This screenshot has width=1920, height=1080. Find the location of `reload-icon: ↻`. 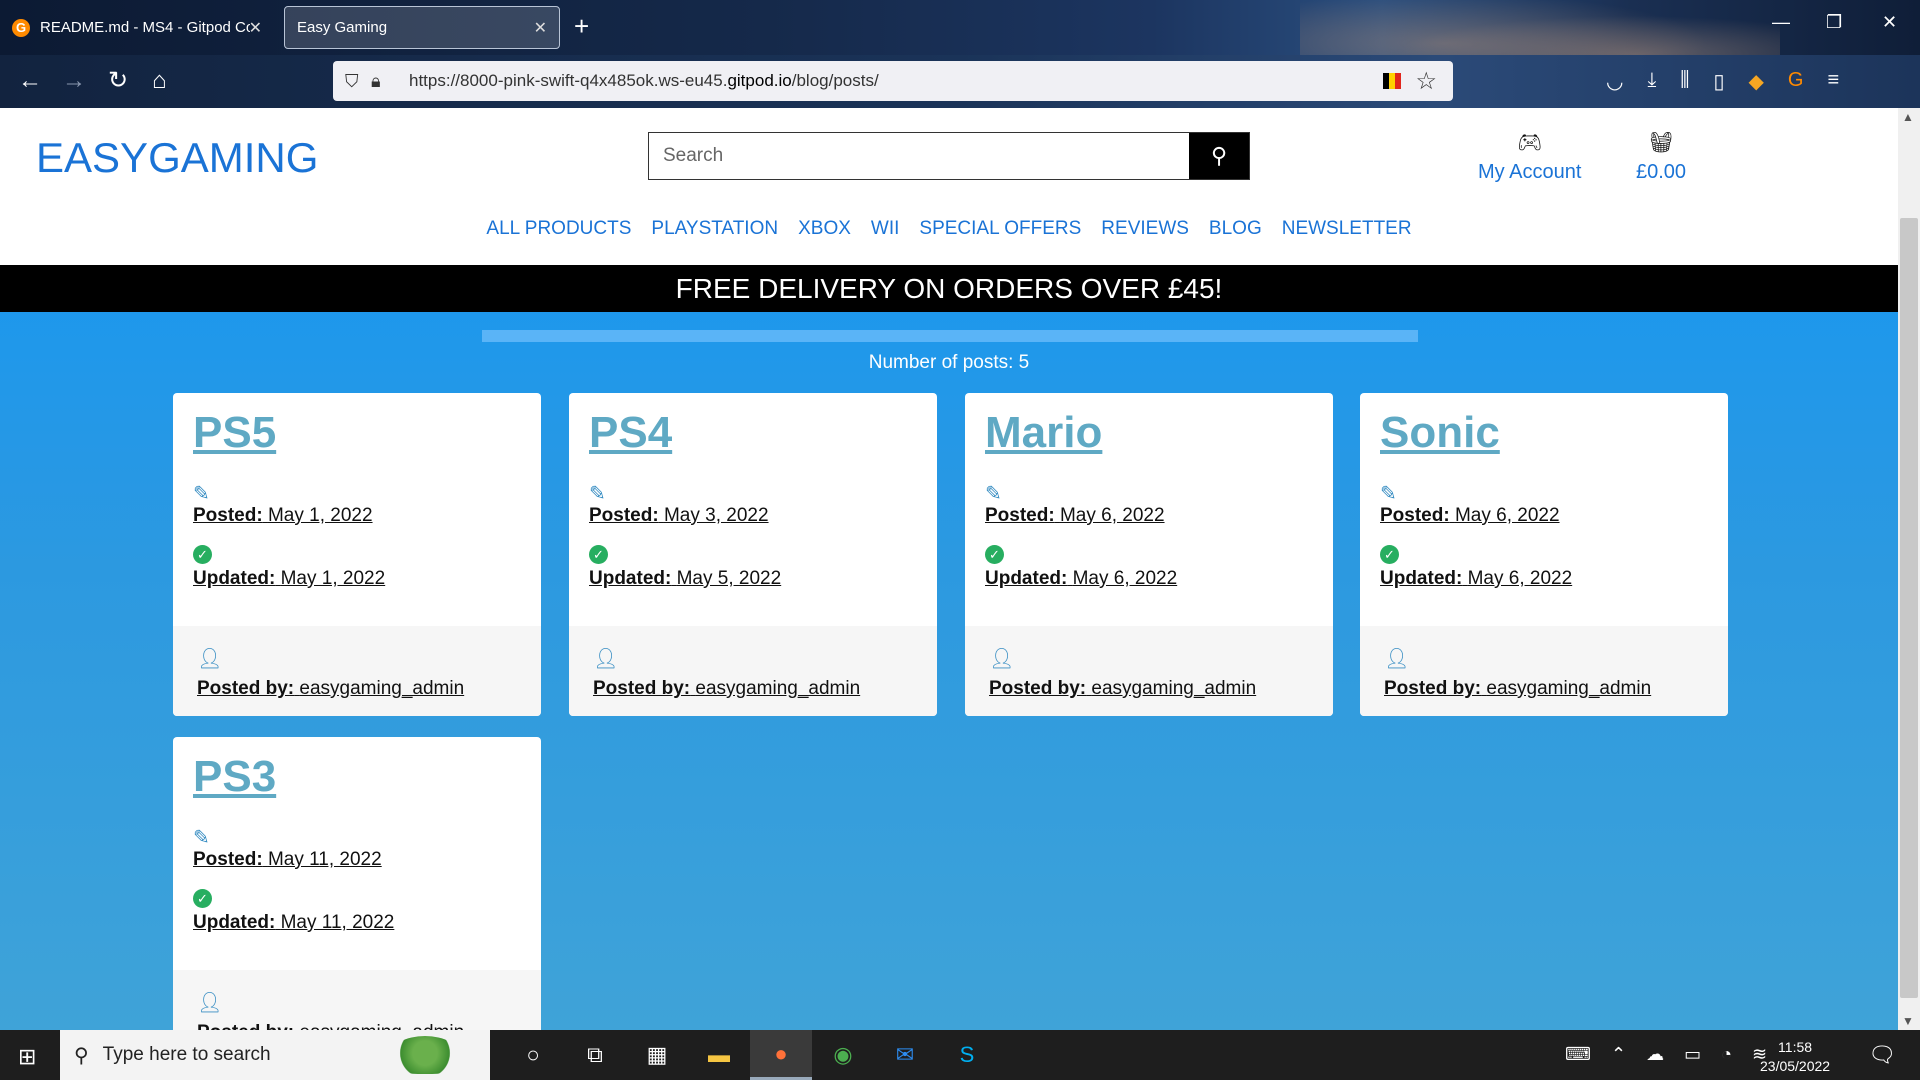

reload-icon: ↻ is located at coordinates (118, 81).